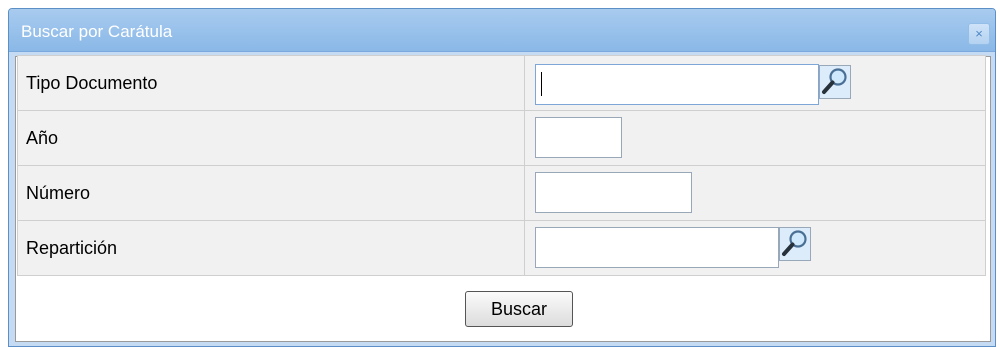 The height and width of the screenshot is (347, 1000). I want to click on reparticion-input, so click(657, 247).